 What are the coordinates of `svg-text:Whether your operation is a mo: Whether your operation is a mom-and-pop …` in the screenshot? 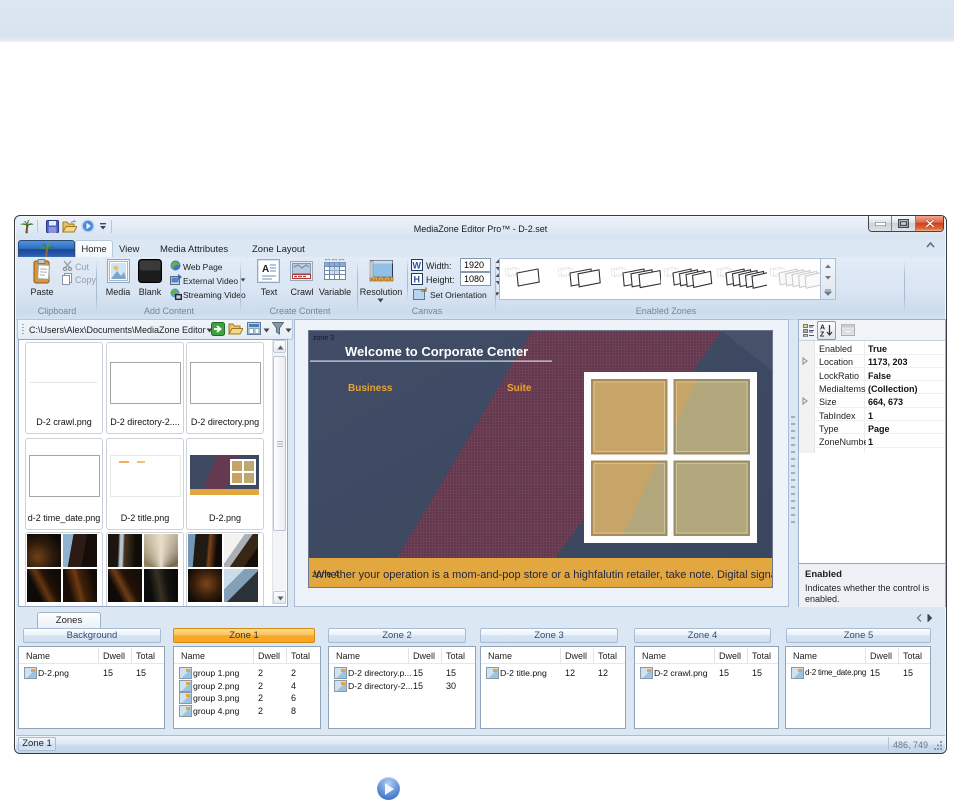 It's located at (543, 575).